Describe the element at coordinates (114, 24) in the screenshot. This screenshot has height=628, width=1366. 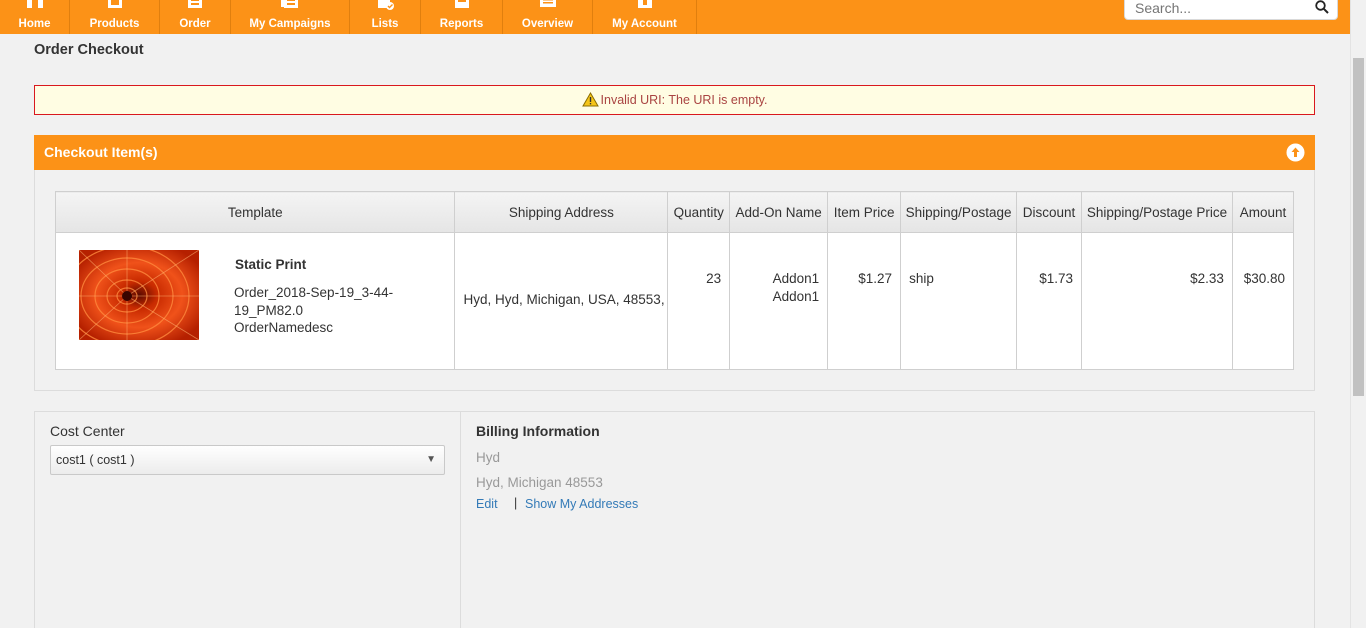
I see `nav-products-label: Products` at that location.